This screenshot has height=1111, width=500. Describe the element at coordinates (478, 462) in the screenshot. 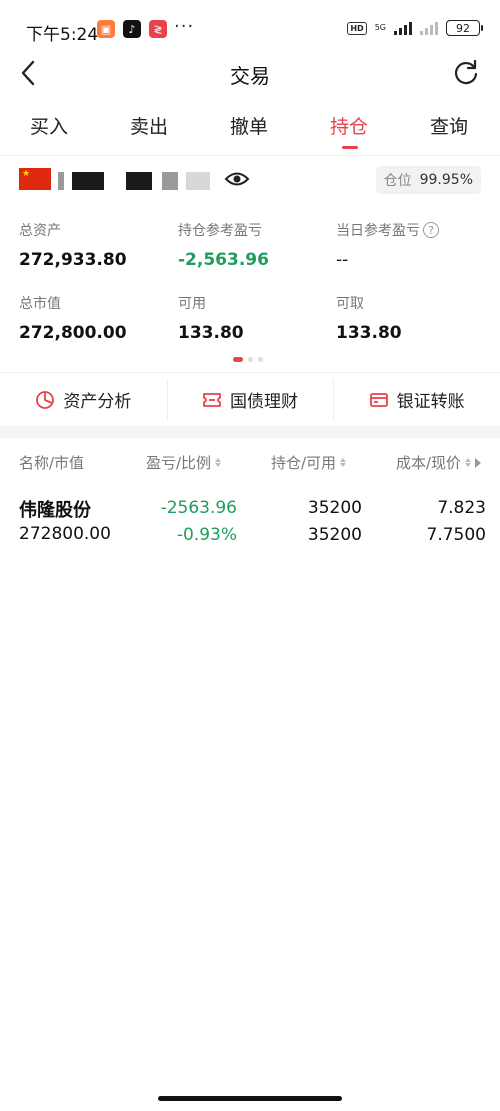

I see `more-columns-icon` at that location.